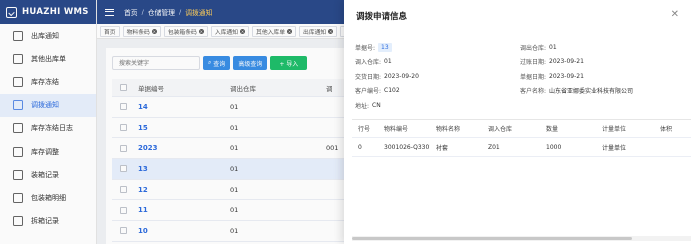 The height and width of the screenshot is (244, 691). What do you see at coordinates (401, 76) in the screenshot?
I see `field-value: 2023-09-20` at bounding box center [401, 76].